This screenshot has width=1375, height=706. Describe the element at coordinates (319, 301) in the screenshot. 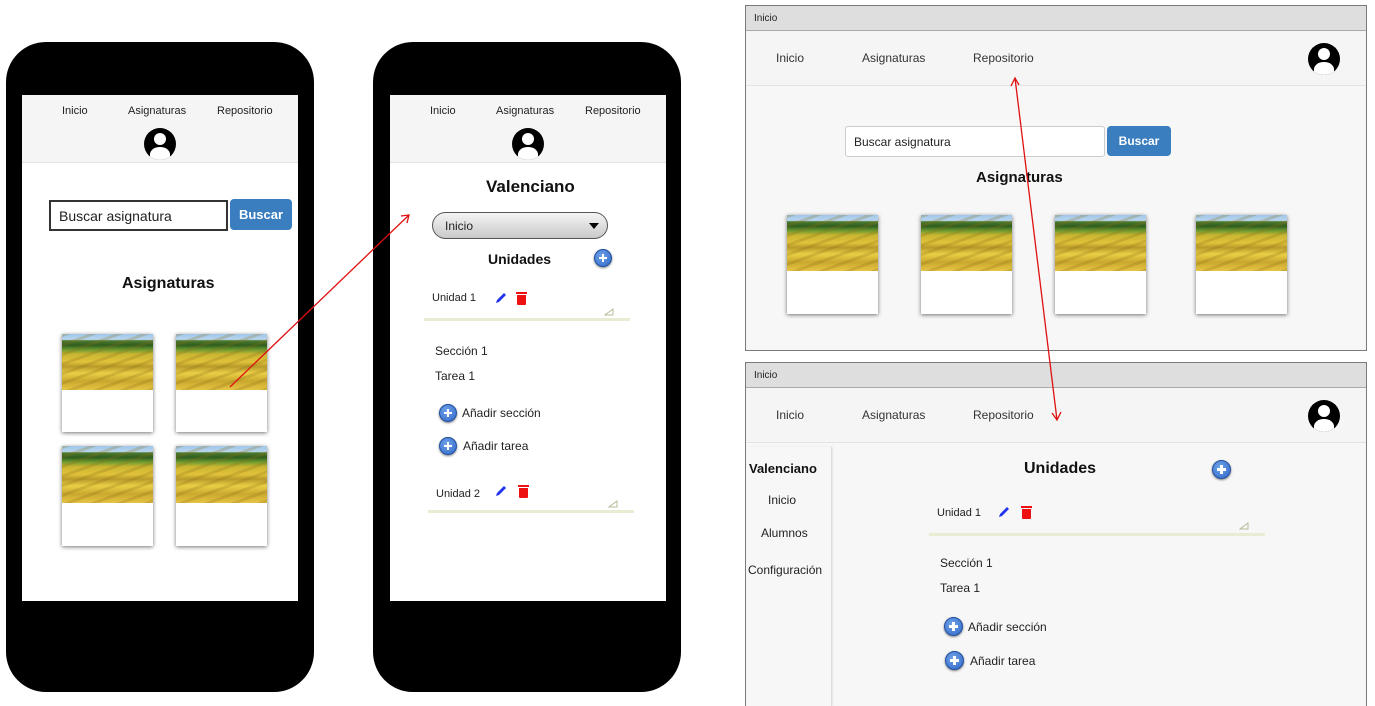

I see `arrow-card-to-course` at that location.